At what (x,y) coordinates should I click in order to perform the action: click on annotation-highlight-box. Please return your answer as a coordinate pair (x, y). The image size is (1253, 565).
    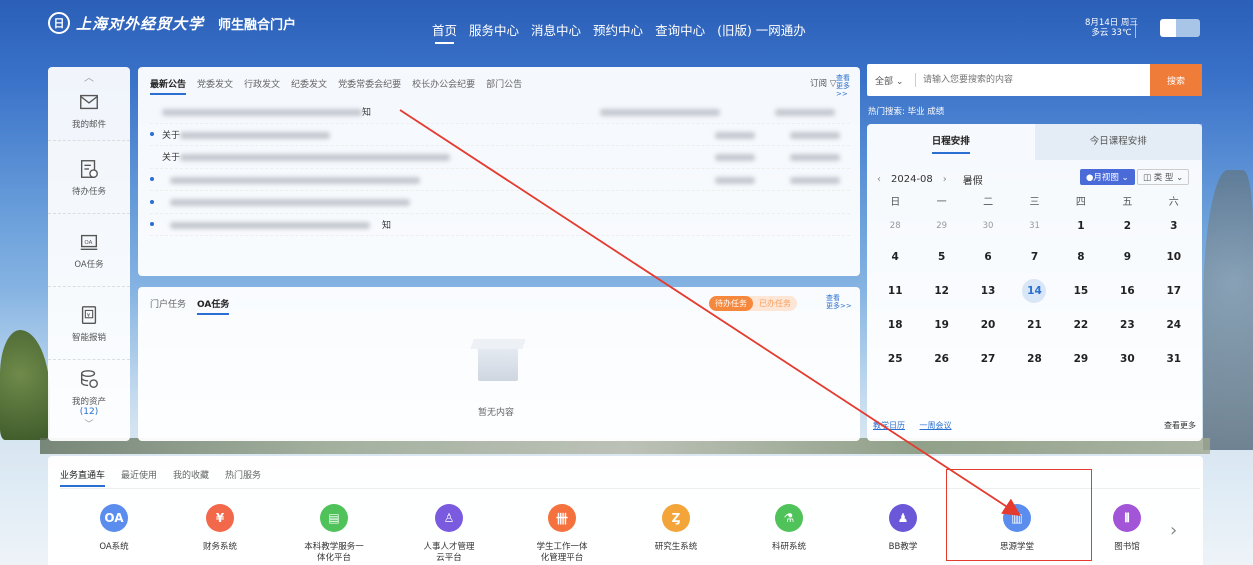
    Looking at the image, I should click on (1019, 515).